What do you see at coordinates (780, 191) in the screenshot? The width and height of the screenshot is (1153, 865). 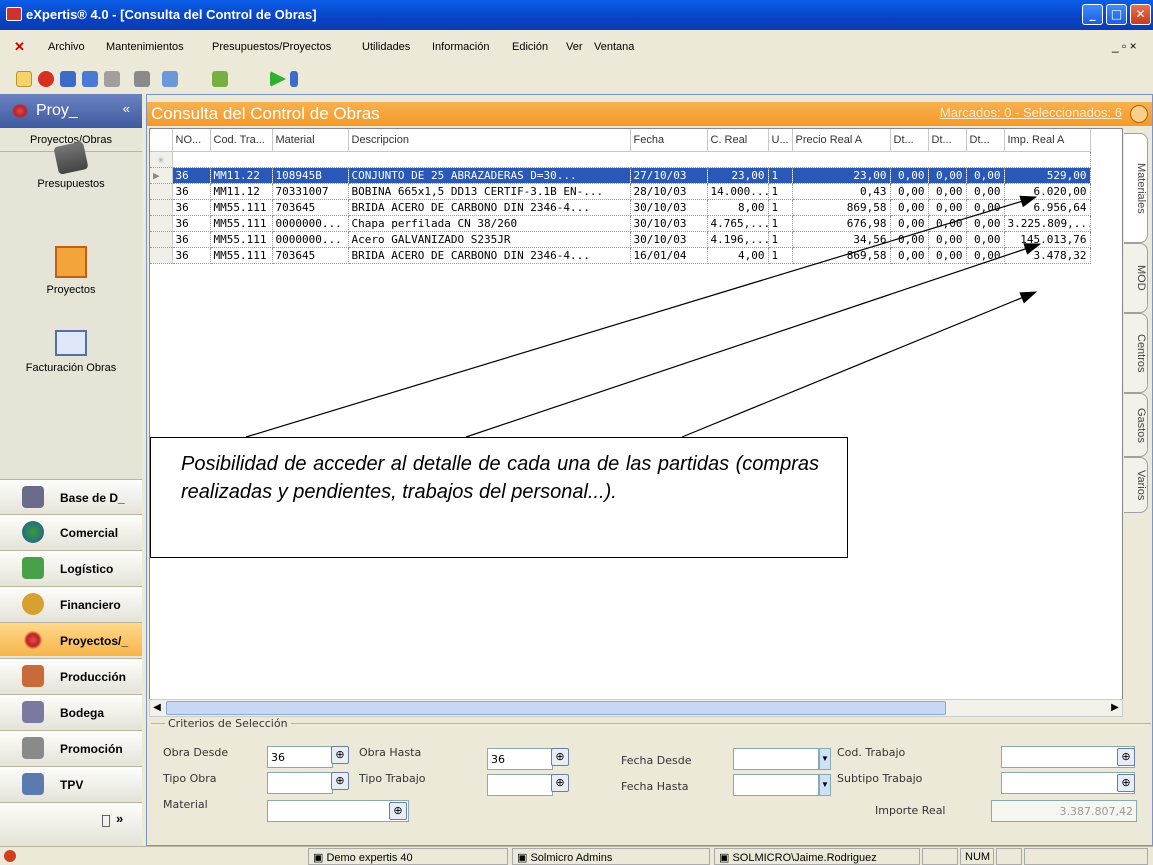 I see `table-cell: 1` at bounding box center [780, 191].